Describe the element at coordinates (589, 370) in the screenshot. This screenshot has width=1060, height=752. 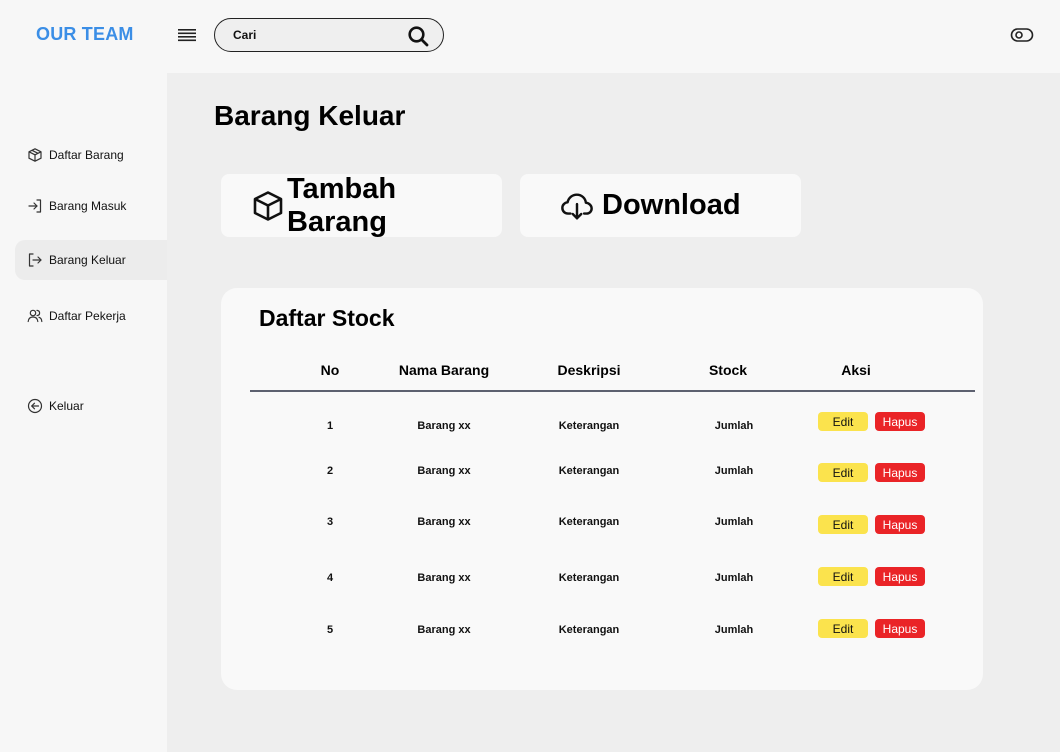
I see `column-header-deskripsi: Deskripsi` at that location.